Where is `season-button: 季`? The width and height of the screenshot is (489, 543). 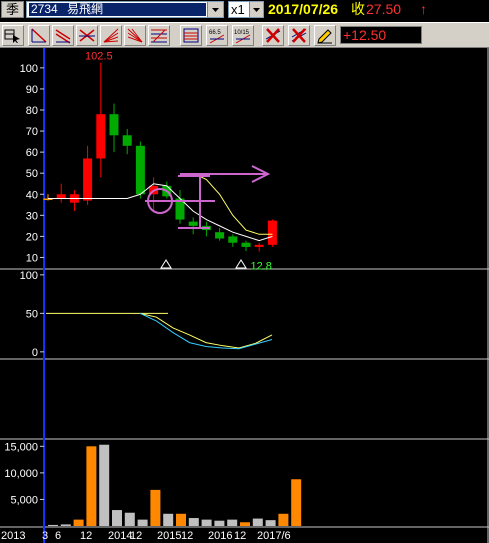
season-button: 季 is located at coordinates (12, 9).